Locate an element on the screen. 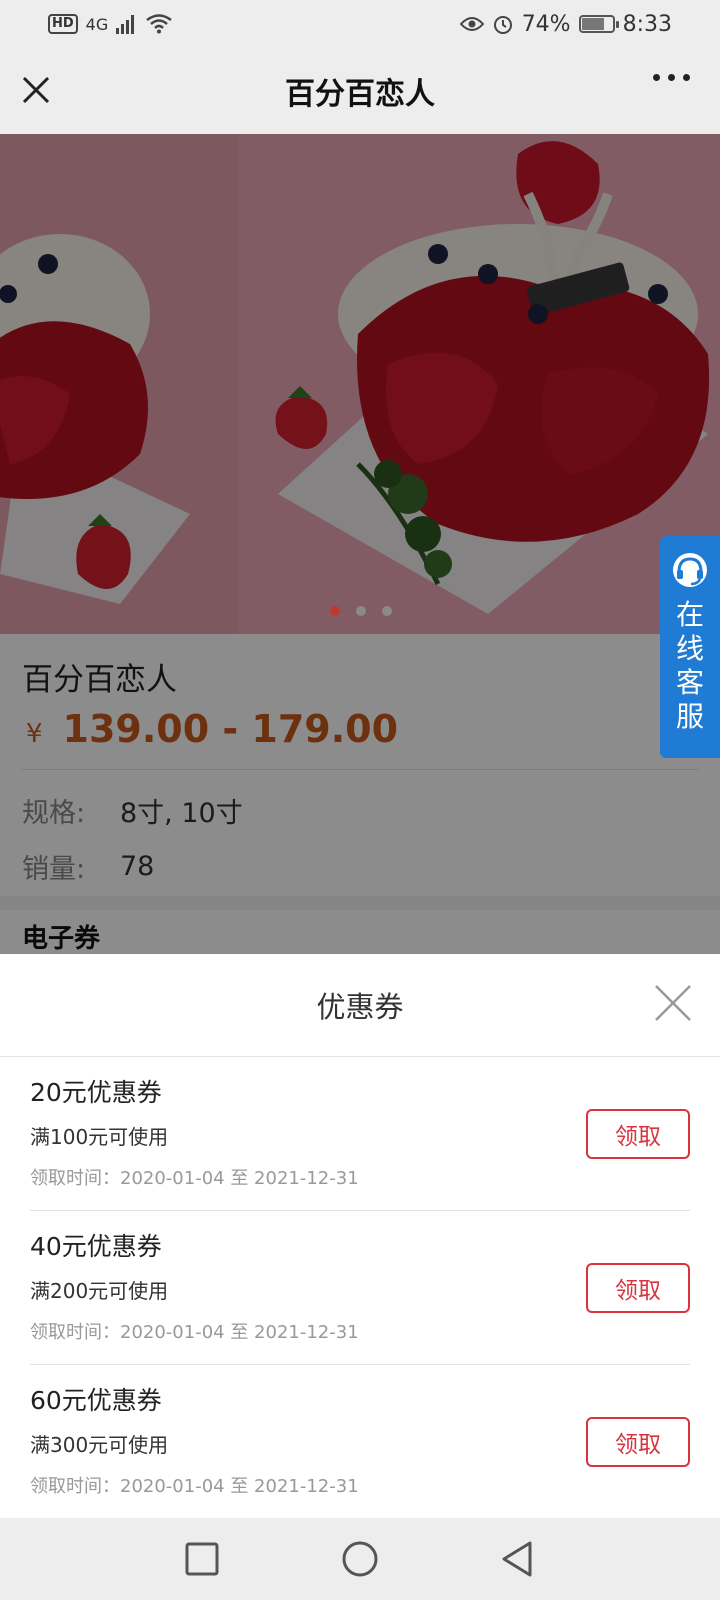 This screenshot has width=720, height=1600. sheet-close-icon is located at coordinates (673, 1003).